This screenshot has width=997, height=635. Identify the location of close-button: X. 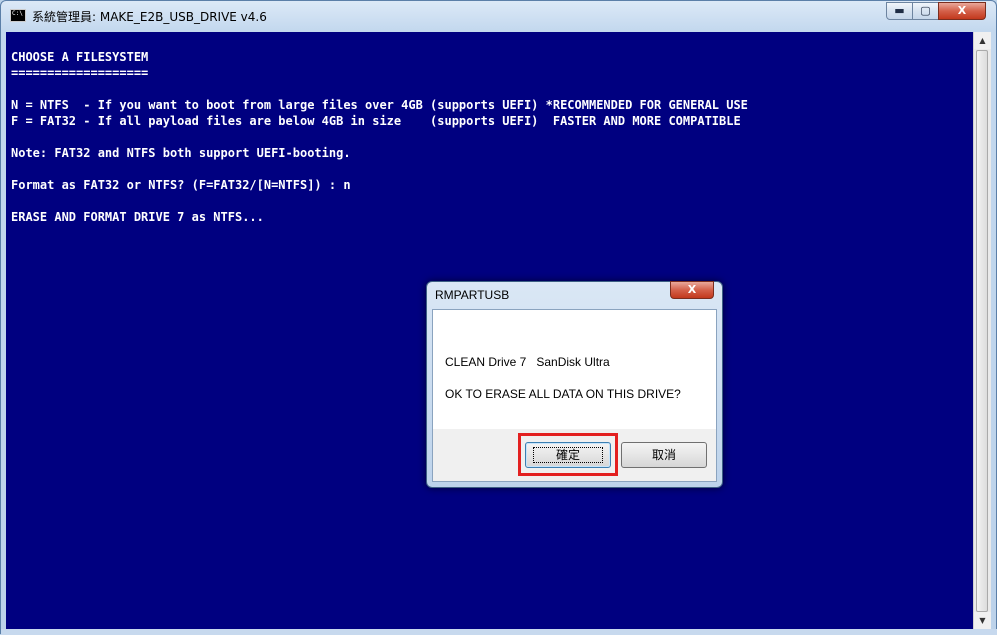
(962, 11).